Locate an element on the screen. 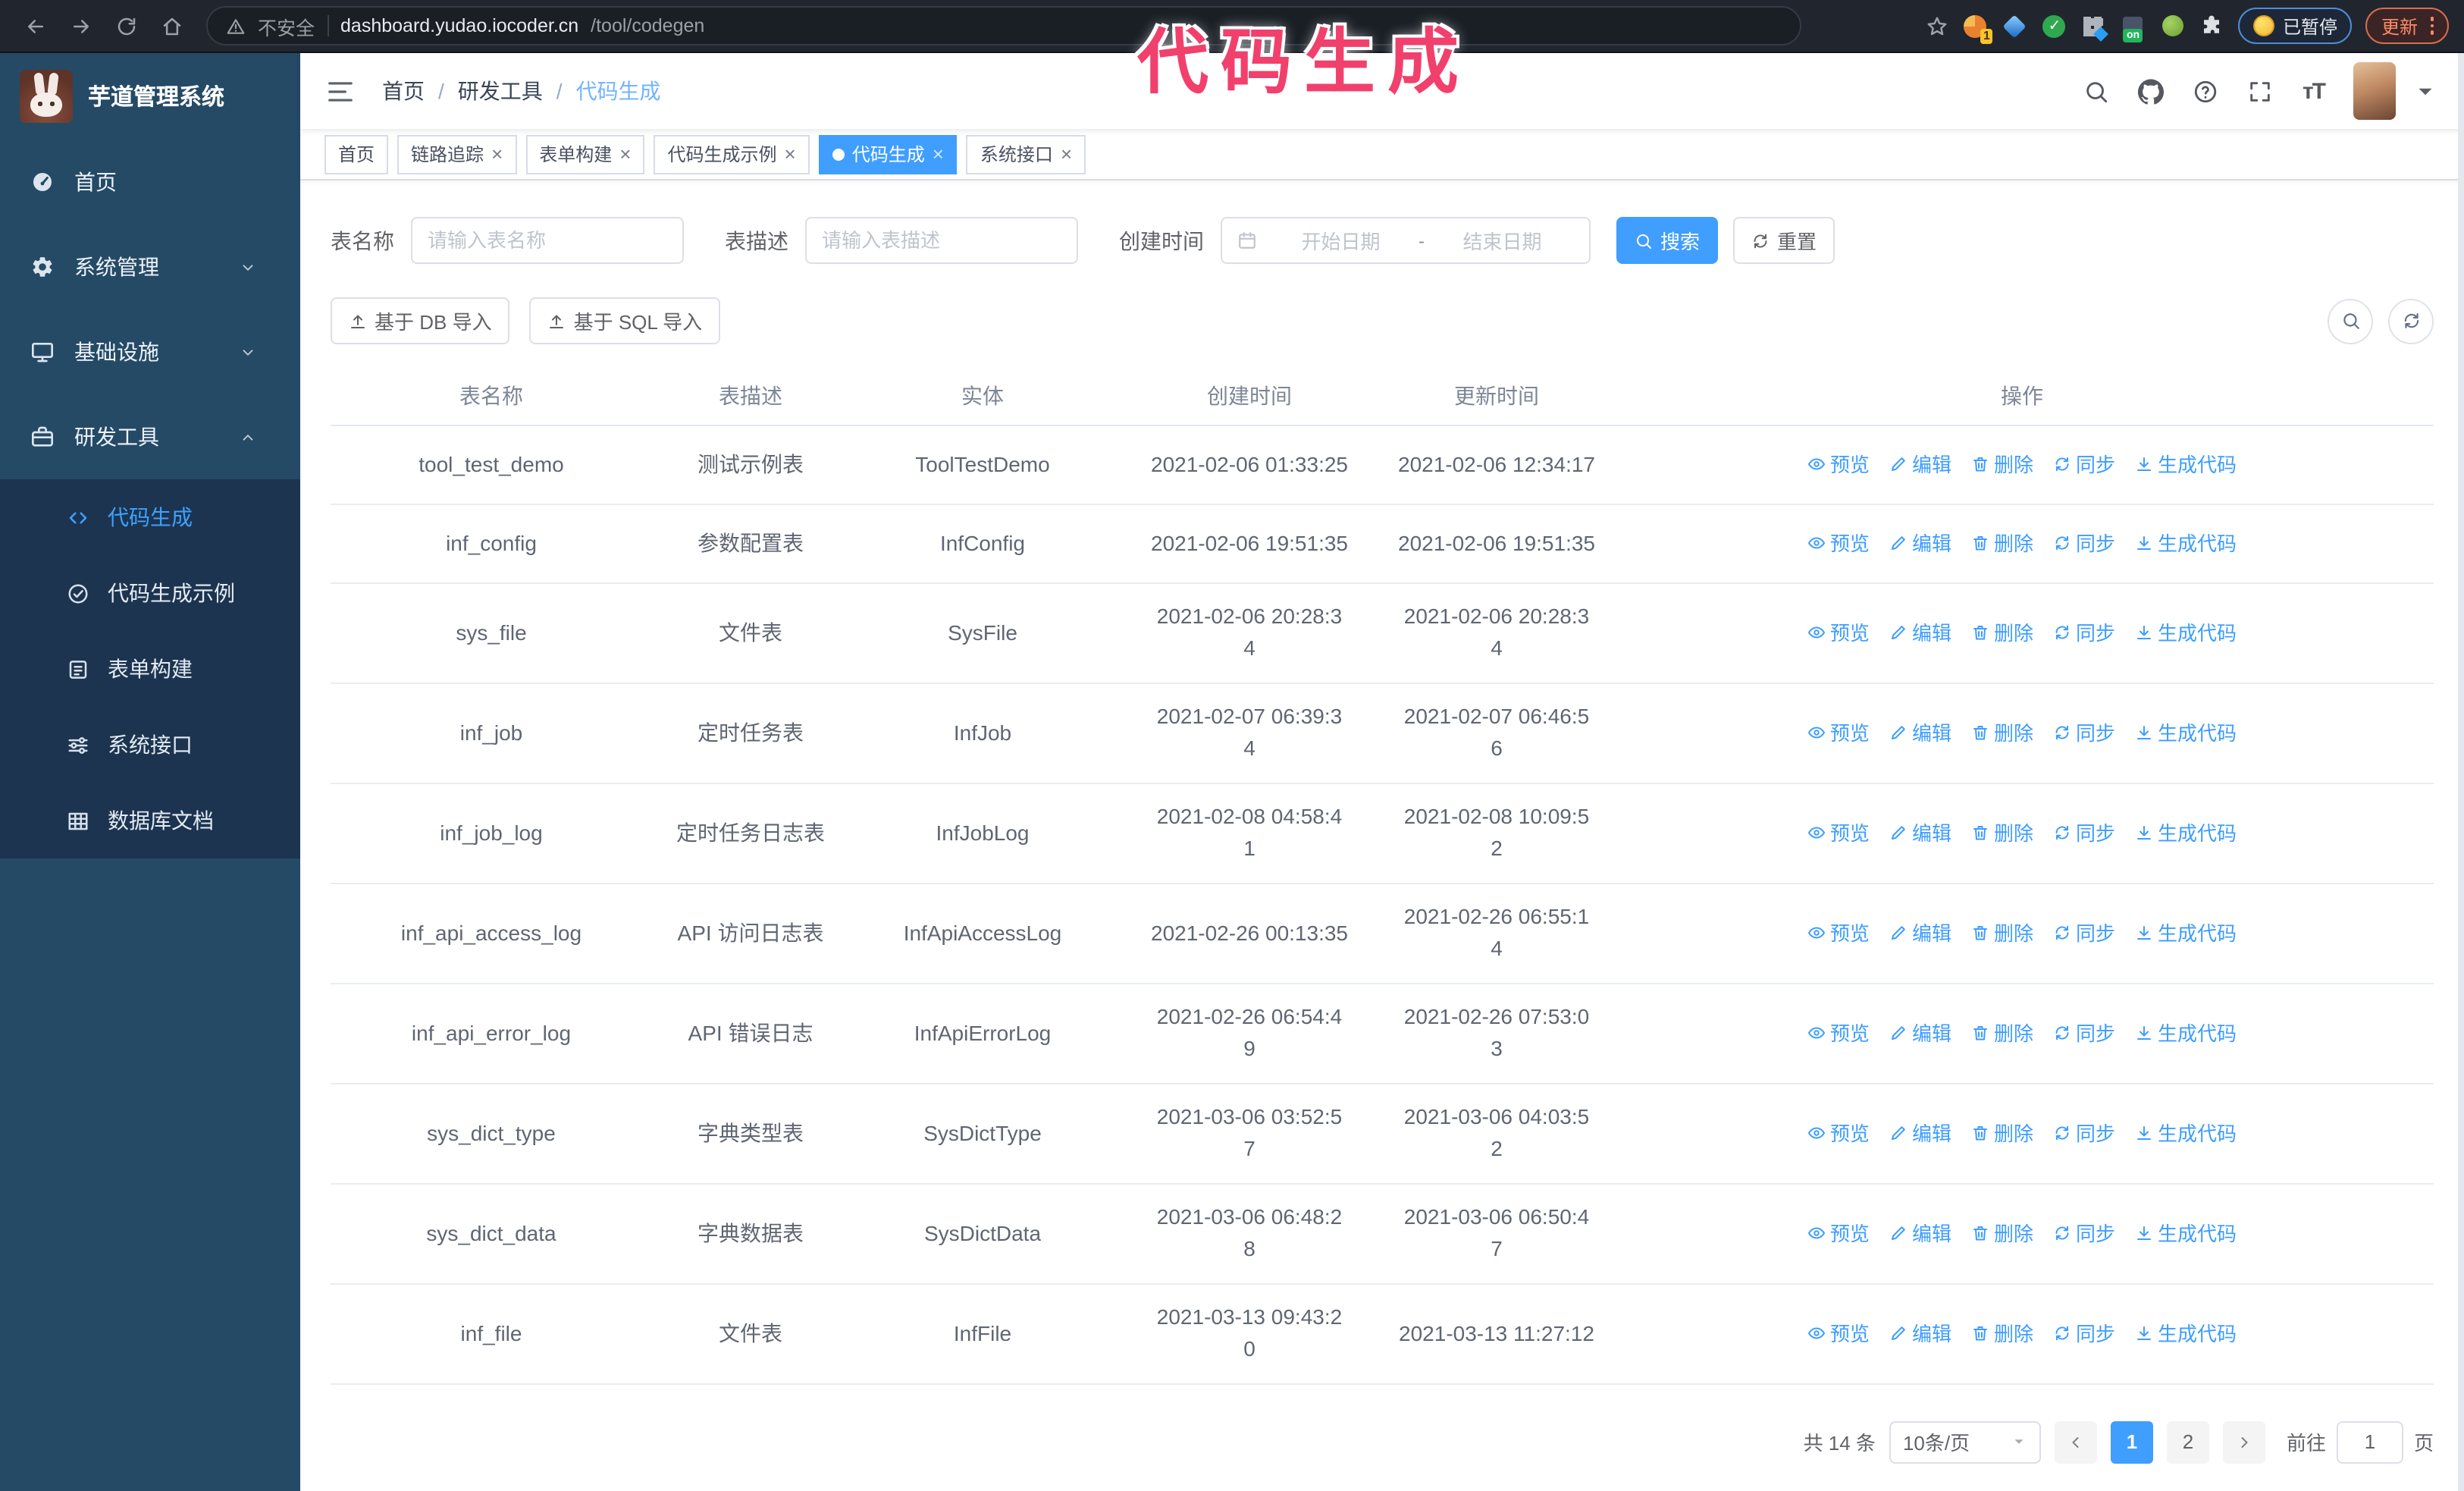  page-button-2: 2 is located at coordinates (2187, 1441).